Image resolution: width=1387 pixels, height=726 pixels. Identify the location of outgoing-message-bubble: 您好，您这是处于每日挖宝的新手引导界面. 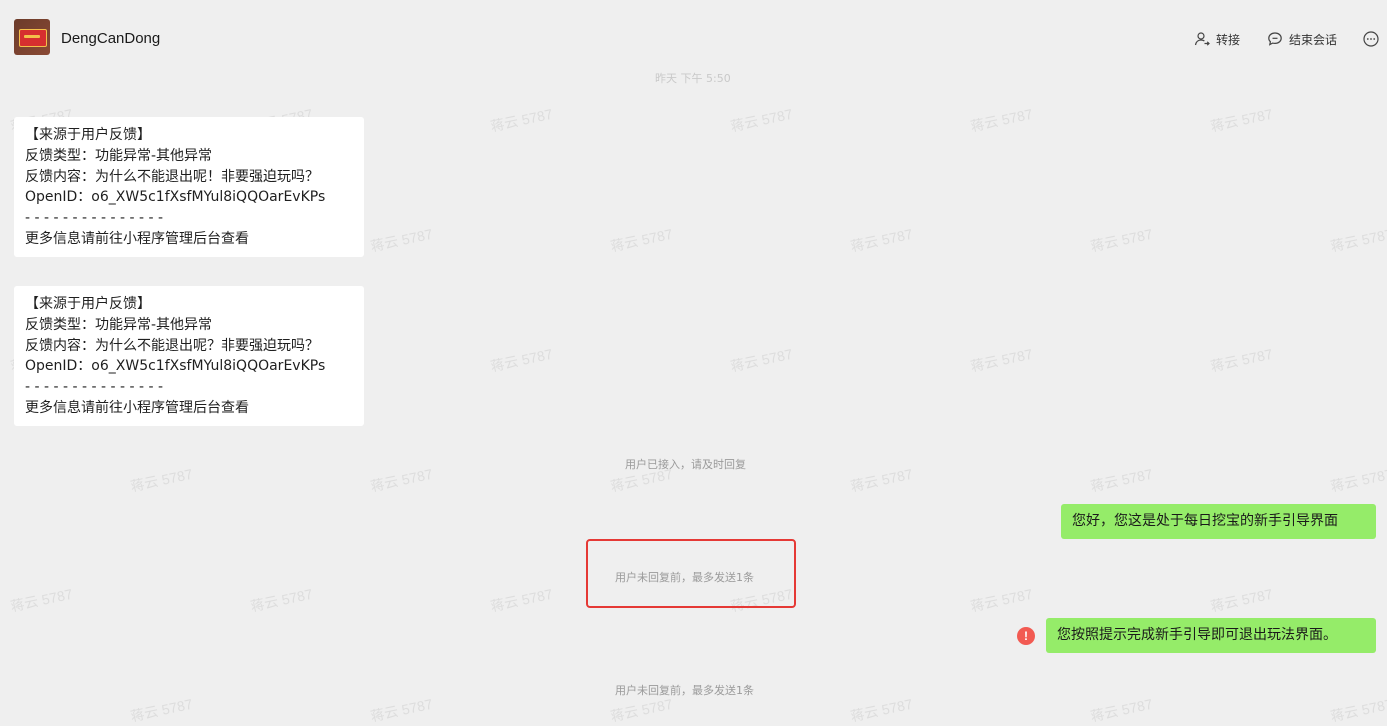
(1218, 521).